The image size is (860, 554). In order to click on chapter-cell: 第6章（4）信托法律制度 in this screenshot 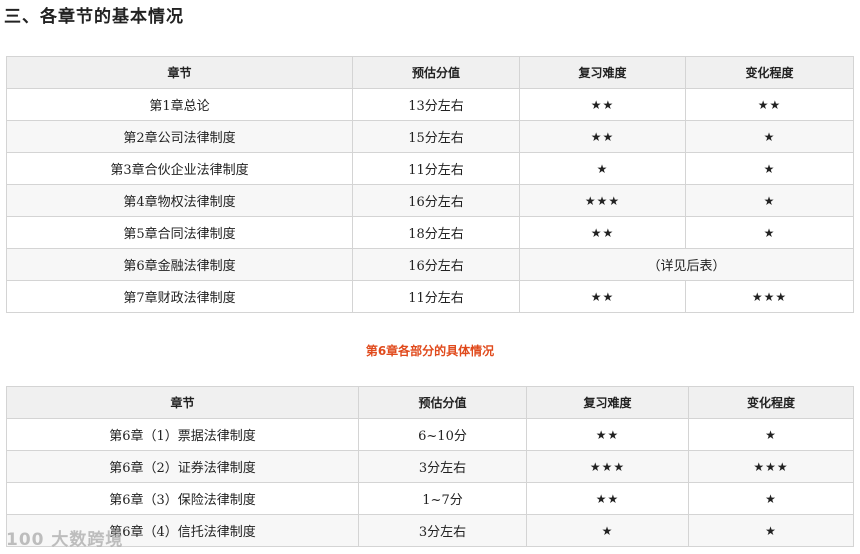, I will do `click(182, 530)`.